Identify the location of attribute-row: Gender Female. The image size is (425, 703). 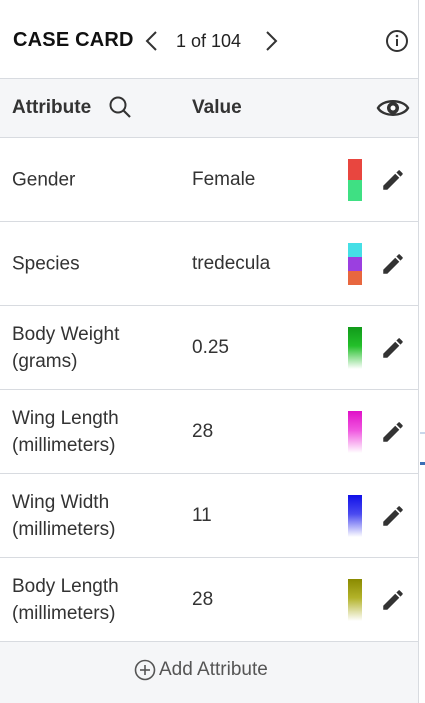
(209, 180).